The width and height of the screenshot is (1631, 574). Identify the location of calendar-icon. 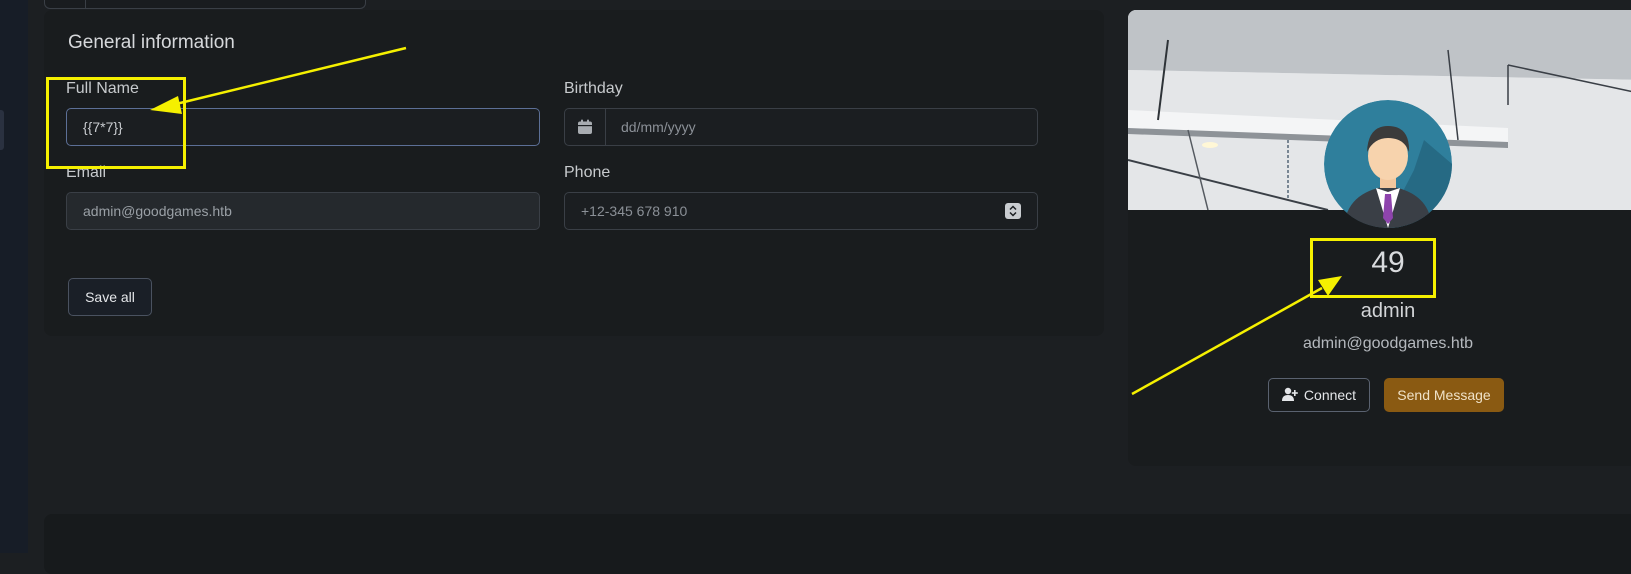
(585, 127).